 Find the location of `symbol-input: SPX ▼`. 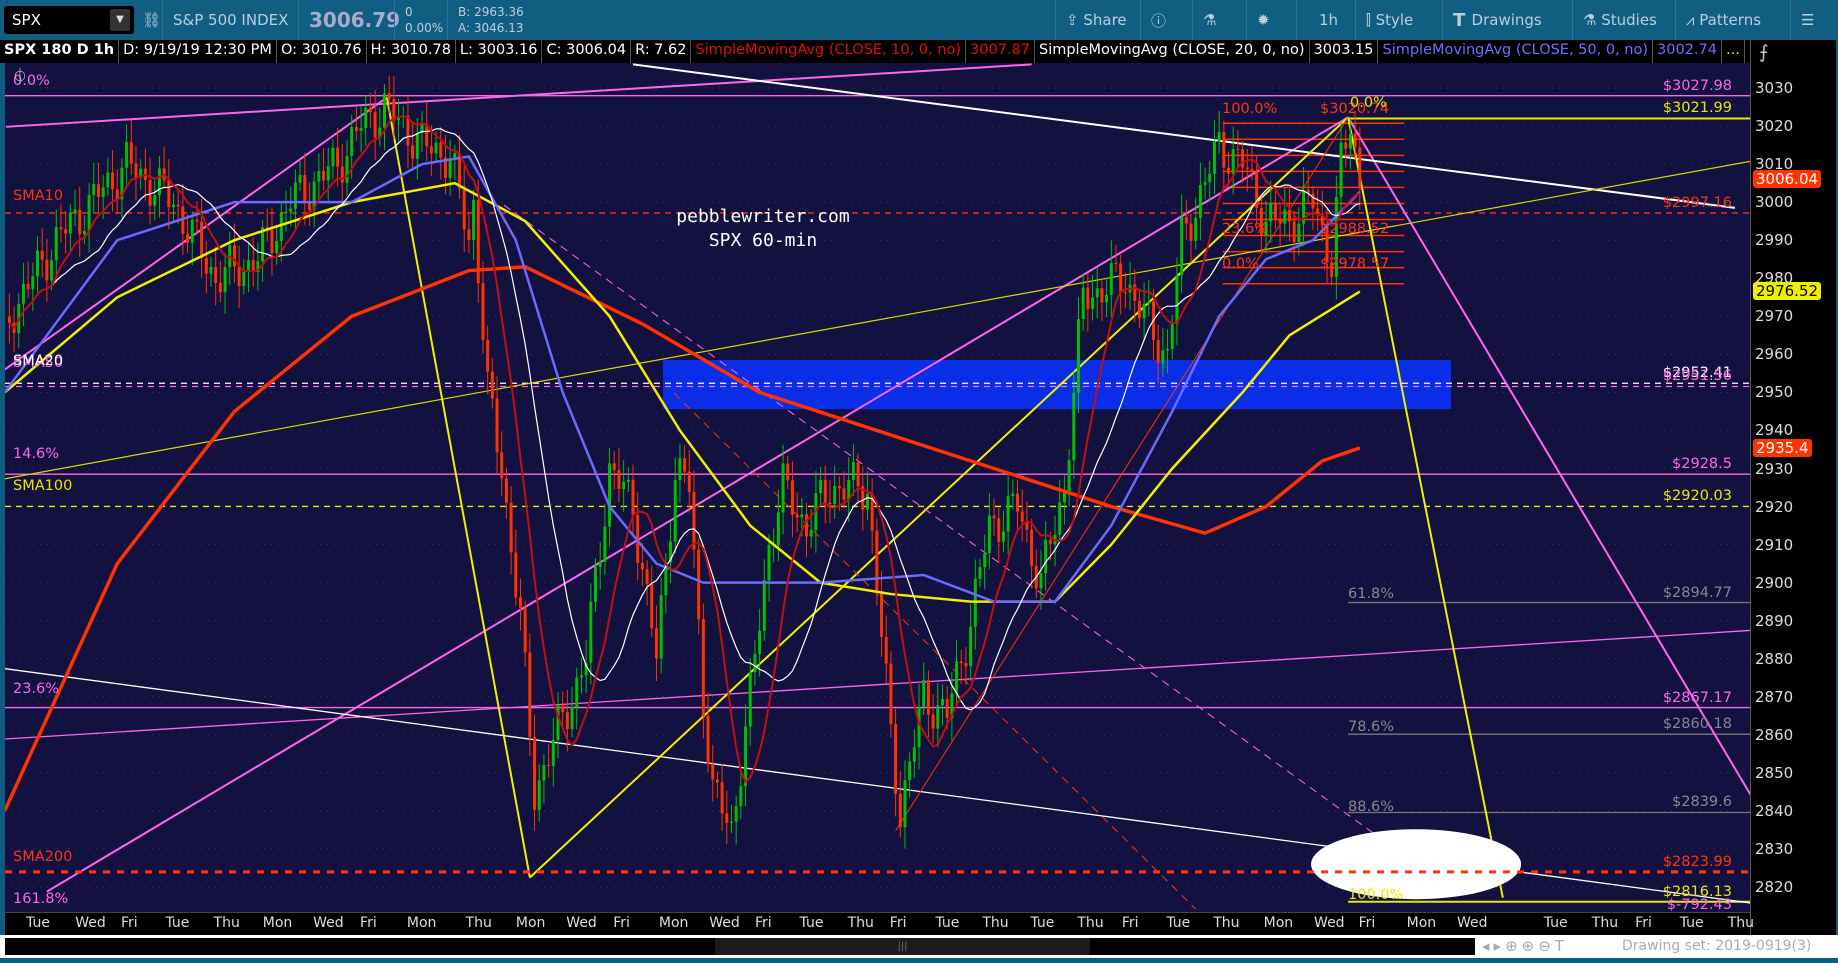

symbol-input: SPX ▼ is located at coordinates (69, 20).